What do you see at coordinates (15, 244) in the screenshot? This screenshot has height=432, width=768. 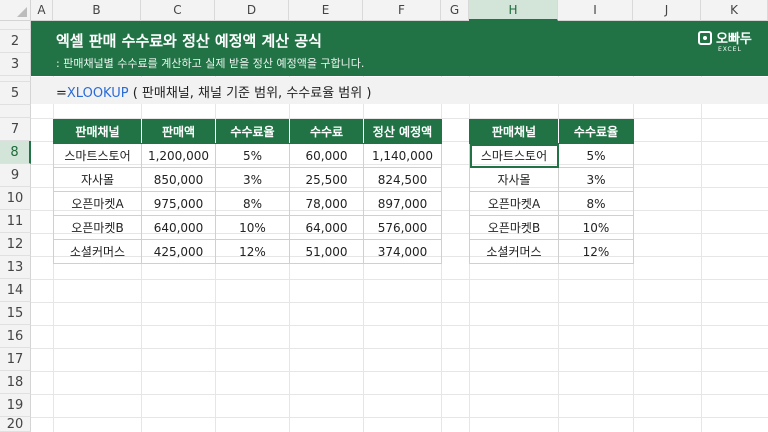 I see `row-header-12: 12` at bounding box center [15, 244].